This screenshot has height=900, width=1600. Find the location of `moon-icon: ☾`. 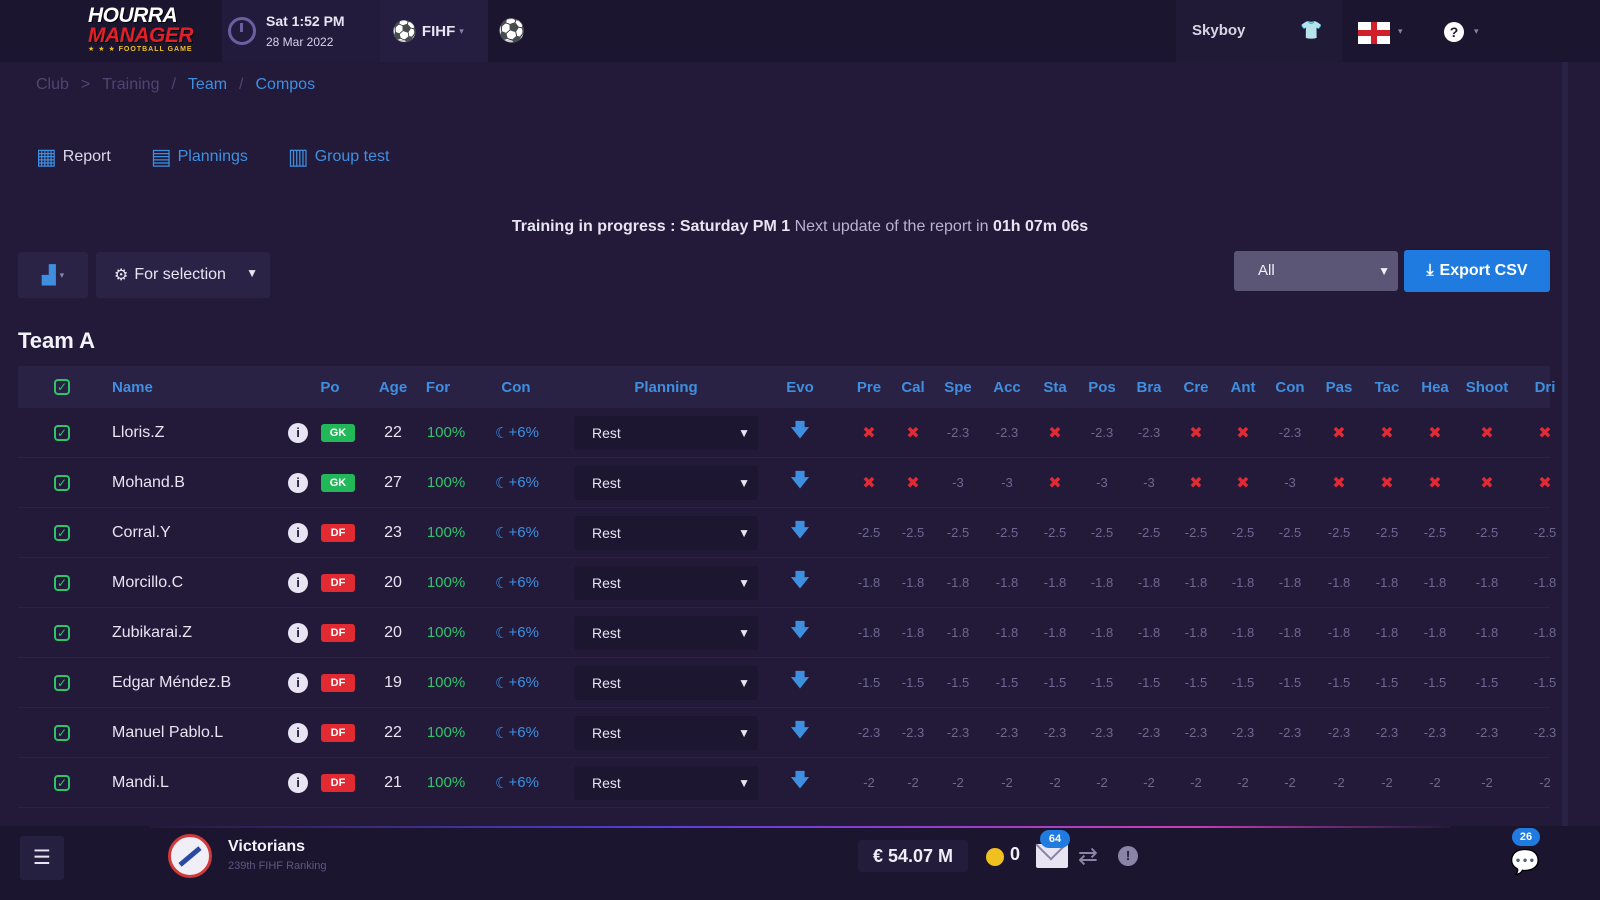

moon-icon: ☾ is located at coordinates (502, 533).